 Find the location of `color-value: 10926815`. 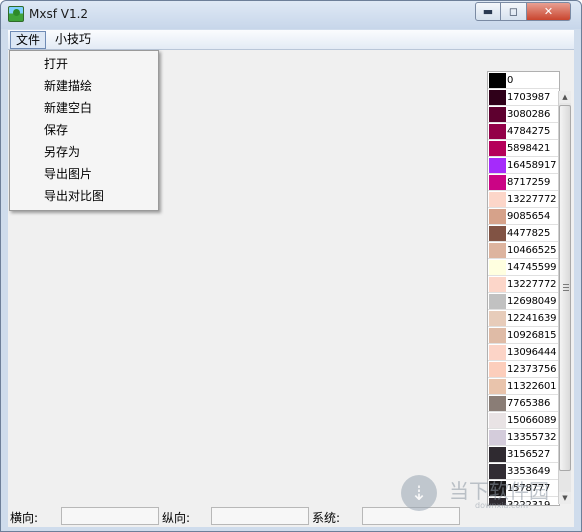

color-value: 10926815 is located at coordinates (532, 335).